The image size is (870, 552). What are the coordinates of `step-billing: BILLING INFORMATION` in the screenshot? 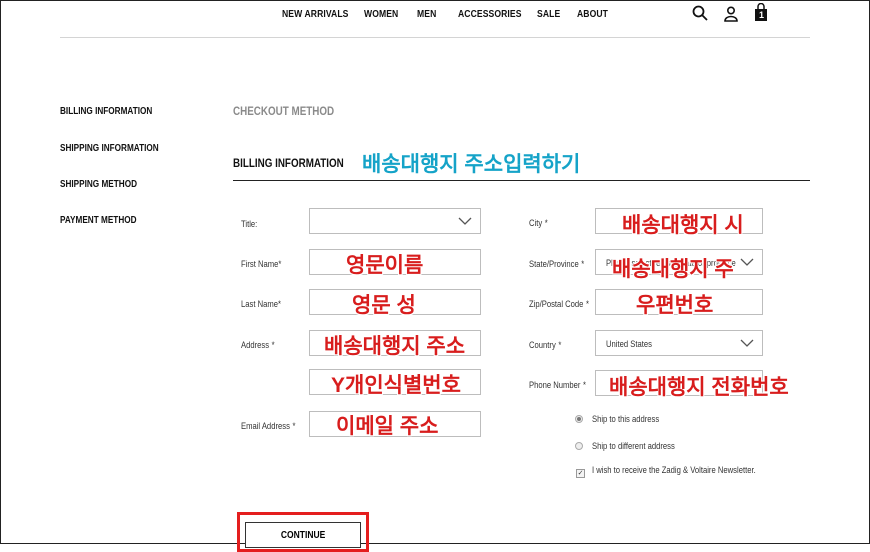 It's located at (106, 111).